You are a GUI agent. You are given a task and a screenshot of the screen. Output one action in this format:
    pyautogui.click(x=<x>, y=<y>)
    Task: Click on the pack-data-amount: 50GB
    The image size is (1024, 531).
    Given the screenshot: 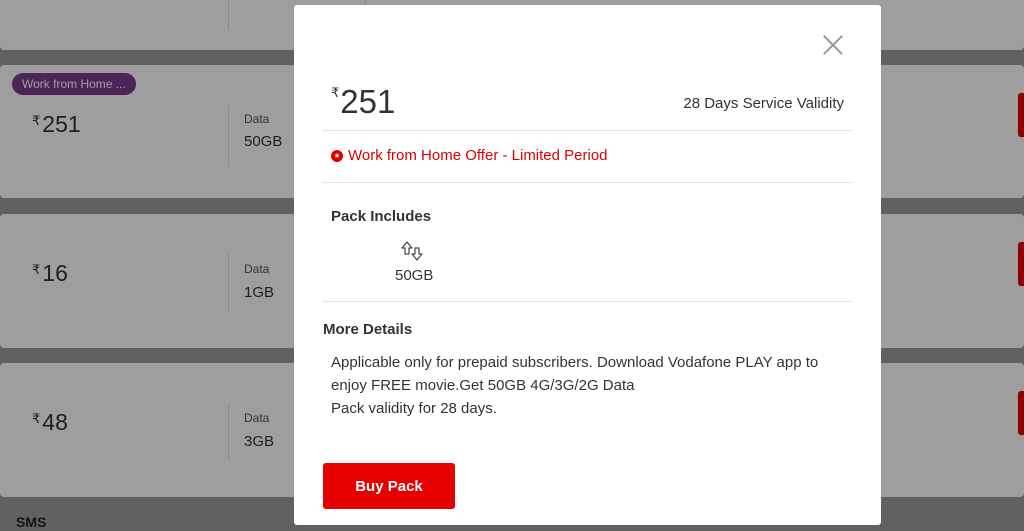 What is the action you would take?
    pyautogui.click(x=414, y=275)
    